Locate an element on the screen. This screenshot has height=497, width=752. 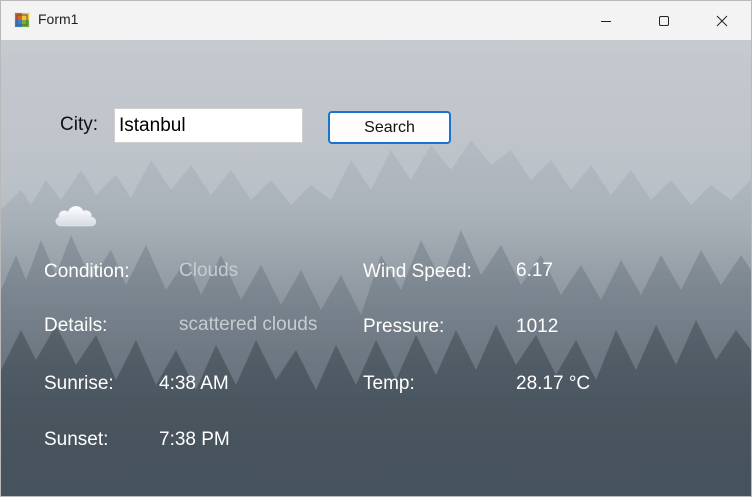
city-input is located at coordinates (208, 125).